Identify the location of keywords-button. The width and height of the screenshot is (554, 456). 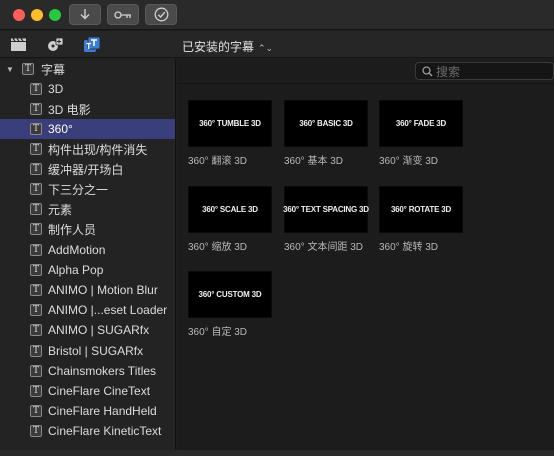
(123, 14).